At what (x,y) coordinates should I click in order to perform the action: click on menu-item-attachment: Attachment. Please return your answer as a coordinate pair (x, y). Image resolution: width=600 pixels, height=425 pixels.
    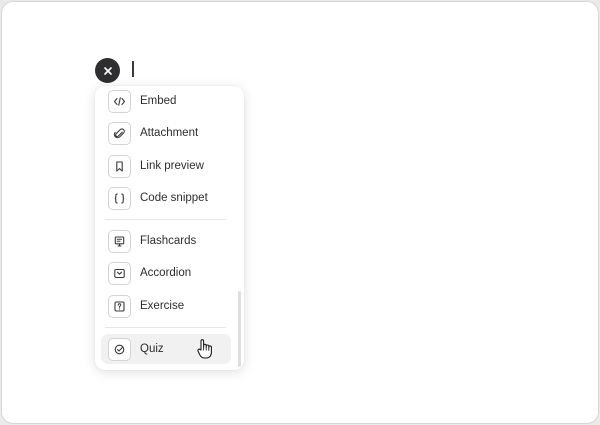
    Looking at the image, I should click on (166, 133).